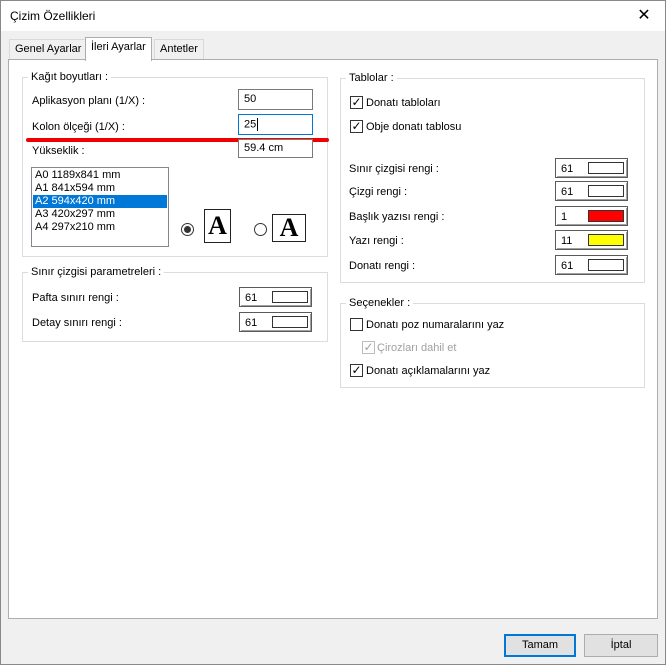 This screenshot has height=665, width=666. What do you see at coordinates (376, 241) in the screenshot?
I see `text-color-label: Yazı rengi :` at bounding box center [376, 241].